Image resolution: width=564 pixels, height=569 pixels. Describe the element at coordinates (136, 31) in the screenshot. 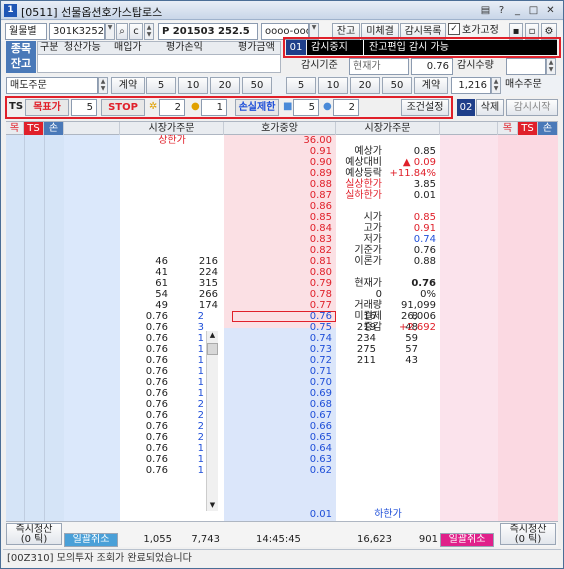

I see `calendar-icon: c` at that location.